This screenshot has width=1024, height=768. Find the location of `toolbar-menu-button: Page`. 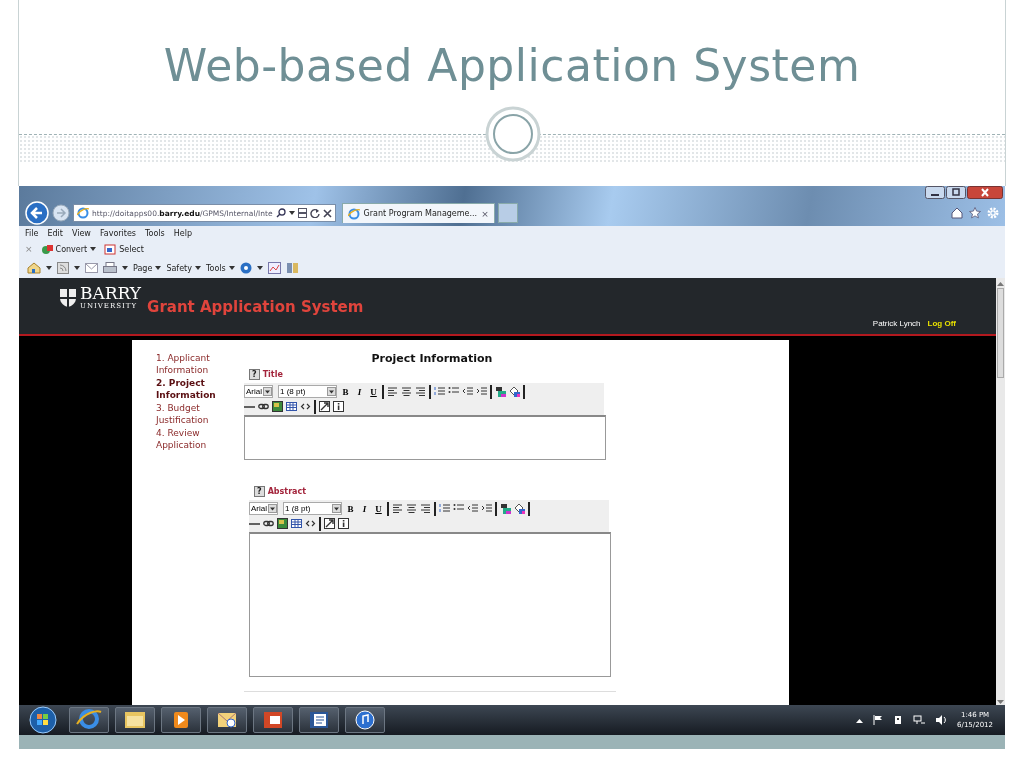

toolbar-menu-button: Page is located at coordinates (147, 268).